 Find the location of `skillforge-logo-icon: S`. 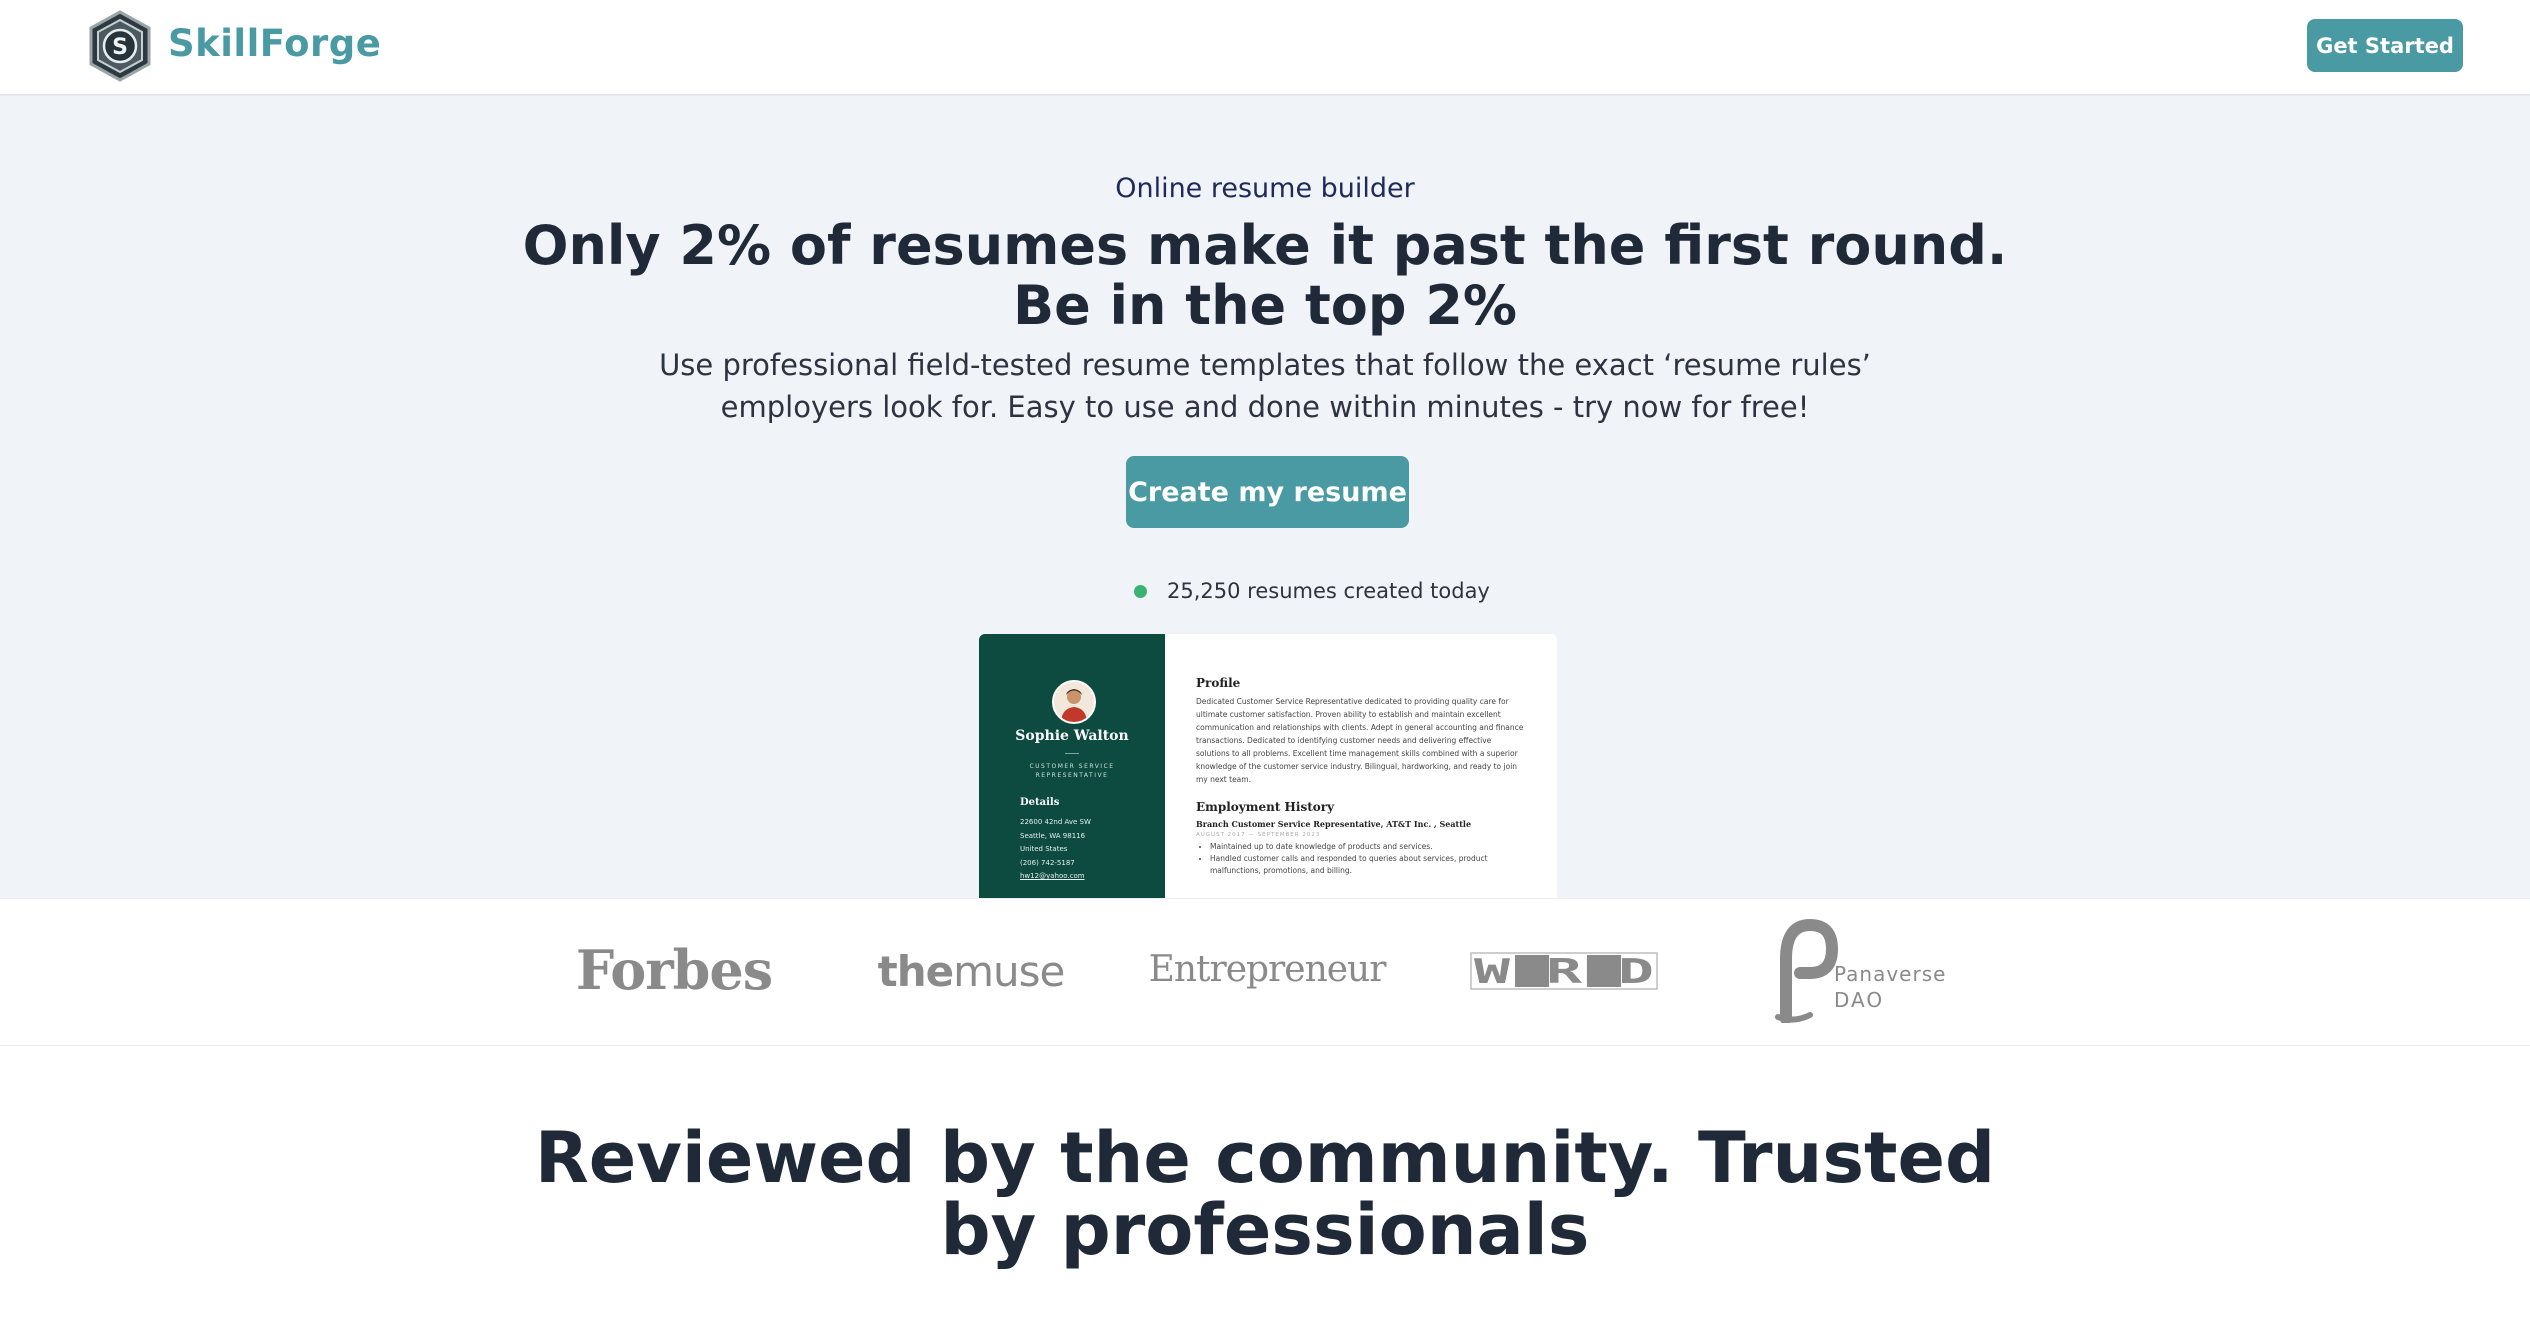

skillforge-logo-icon: S is located at coordinates (120, 46).